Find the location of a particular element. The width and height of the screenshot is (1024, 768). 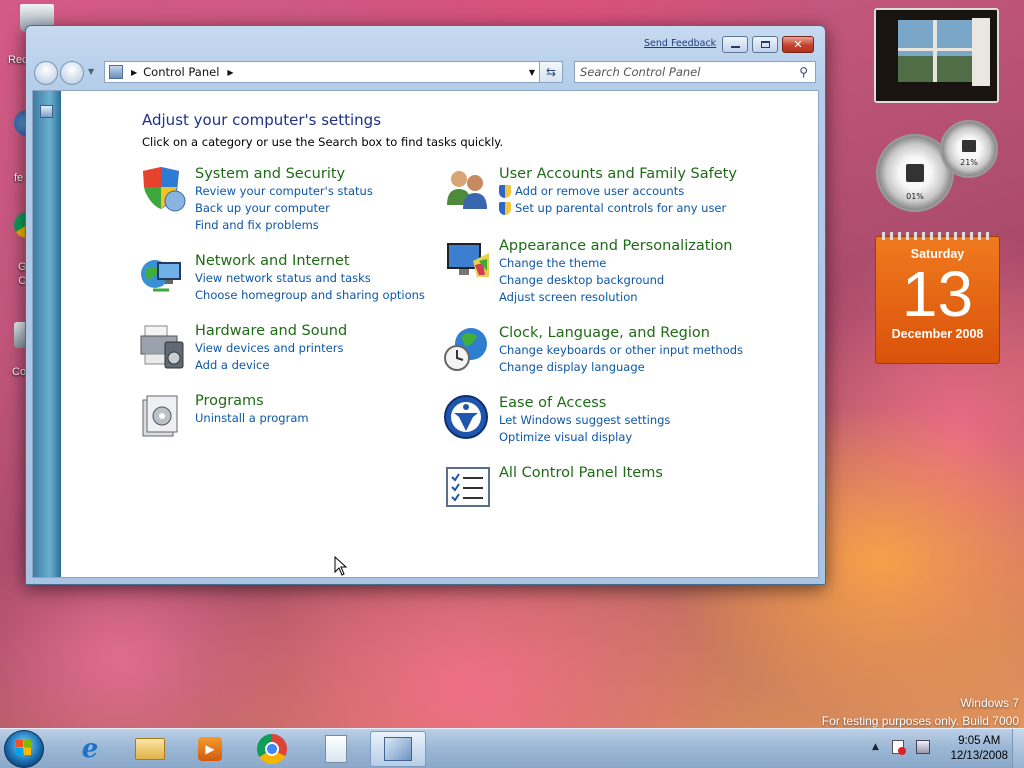

breadcrumb: Control Panel is located at coordinates (181, 72).